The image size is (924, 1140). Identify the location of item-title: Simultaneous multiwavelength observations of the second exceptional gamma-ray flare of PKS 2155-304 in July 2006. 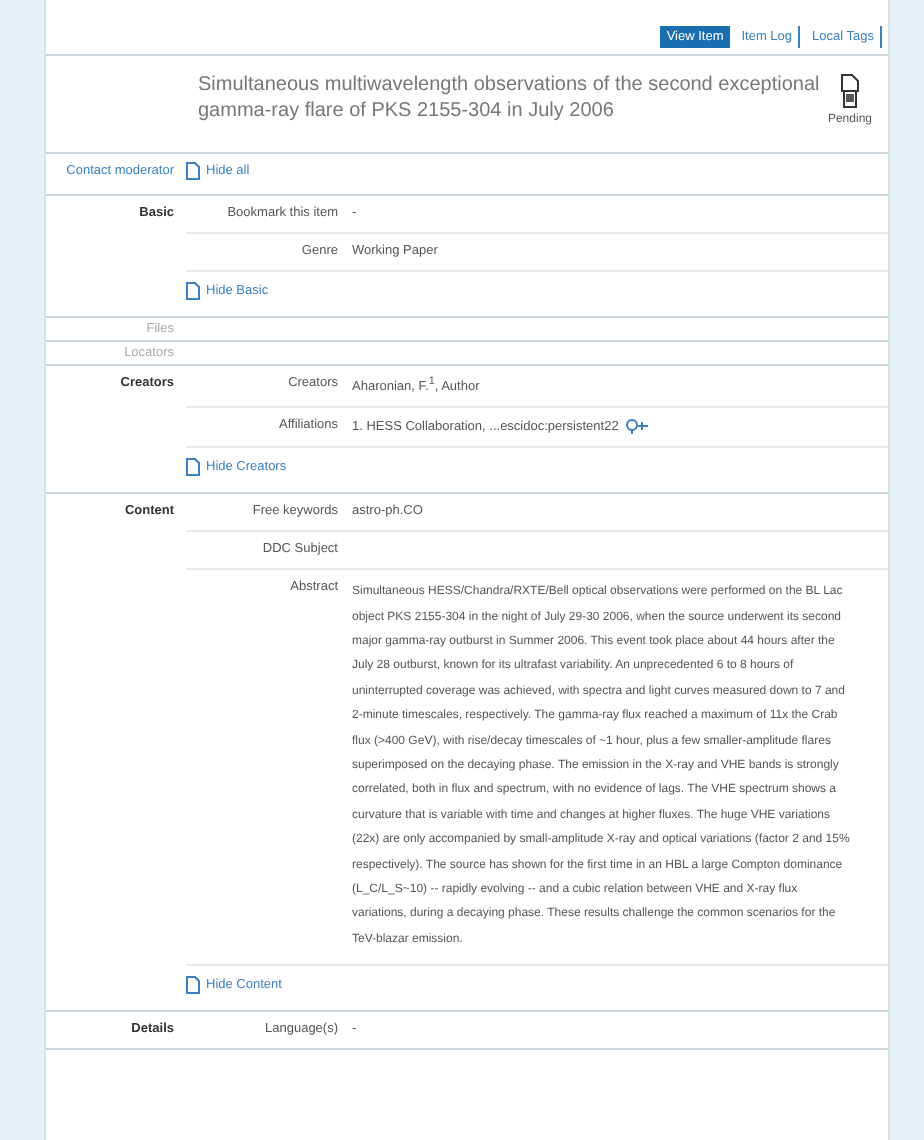
(510, 98).